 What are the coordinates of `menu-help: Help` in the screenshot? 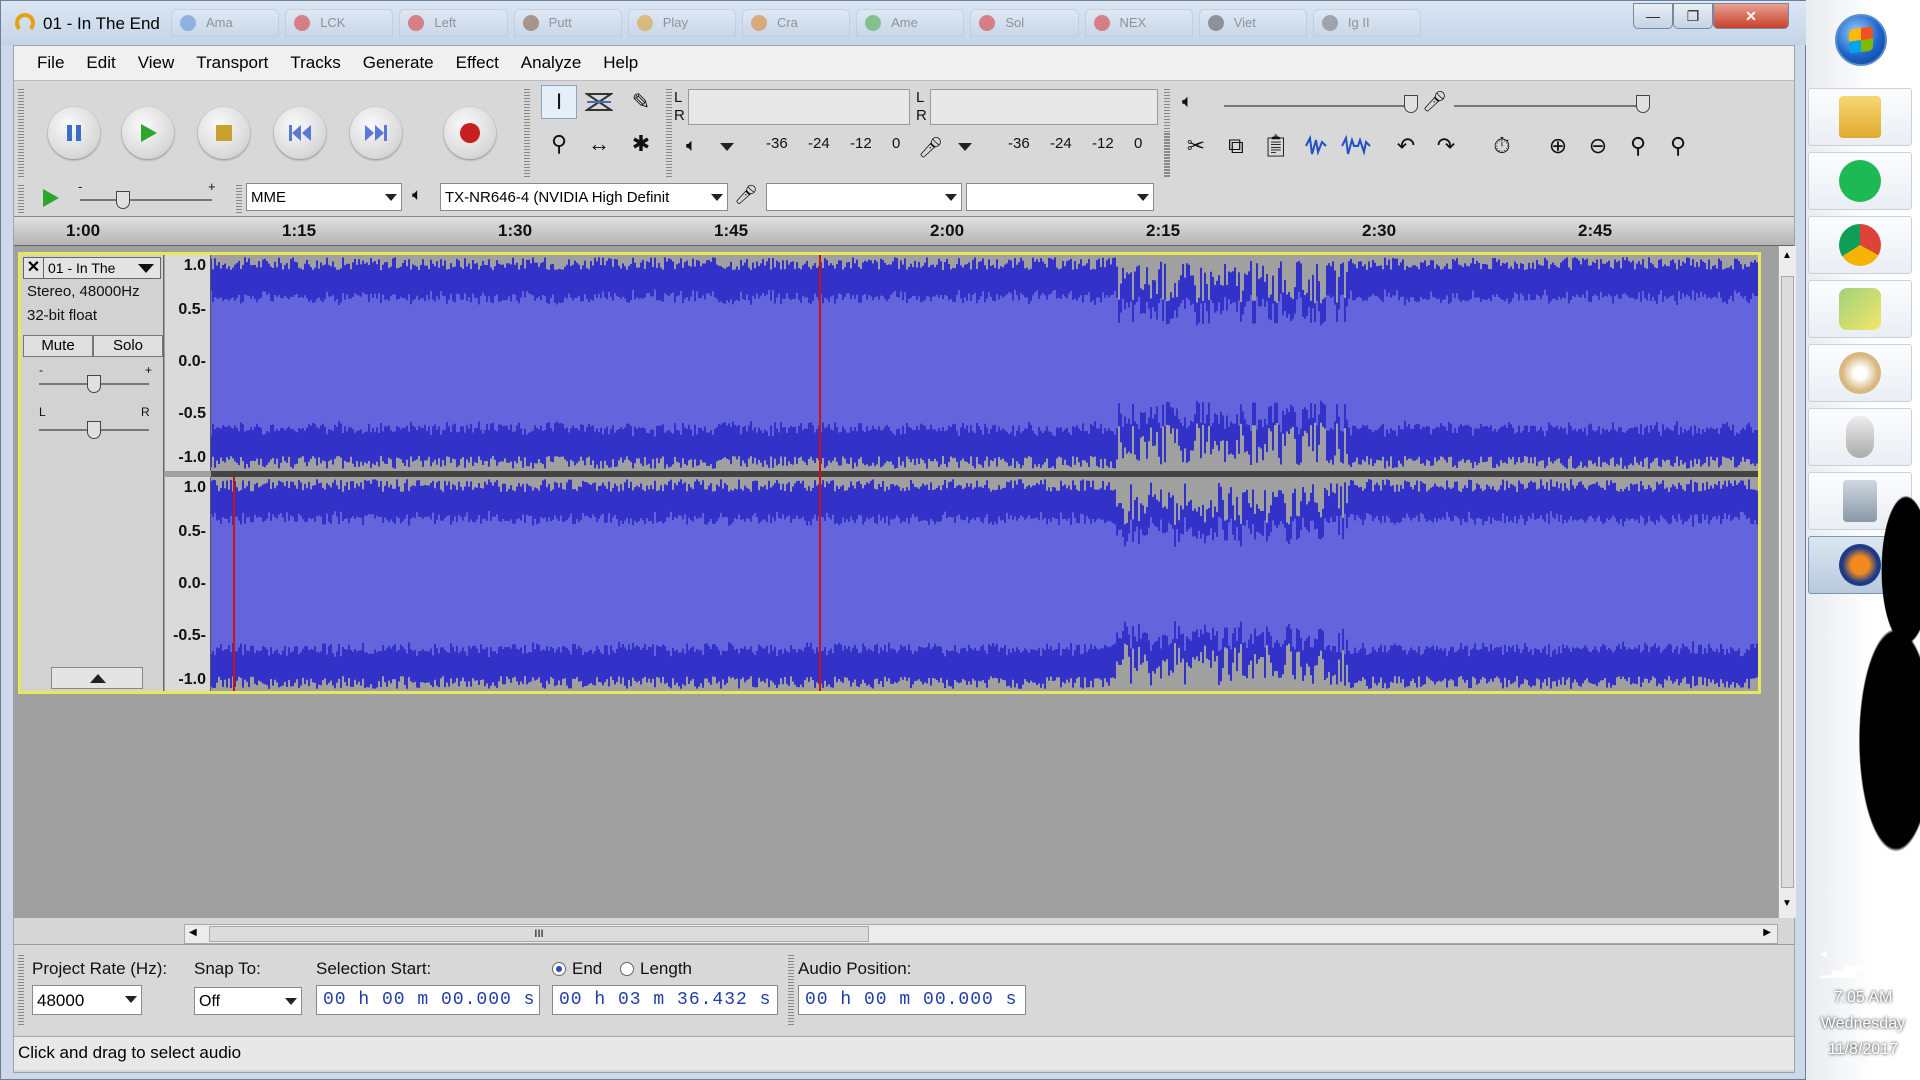 It's located at (620, 63).